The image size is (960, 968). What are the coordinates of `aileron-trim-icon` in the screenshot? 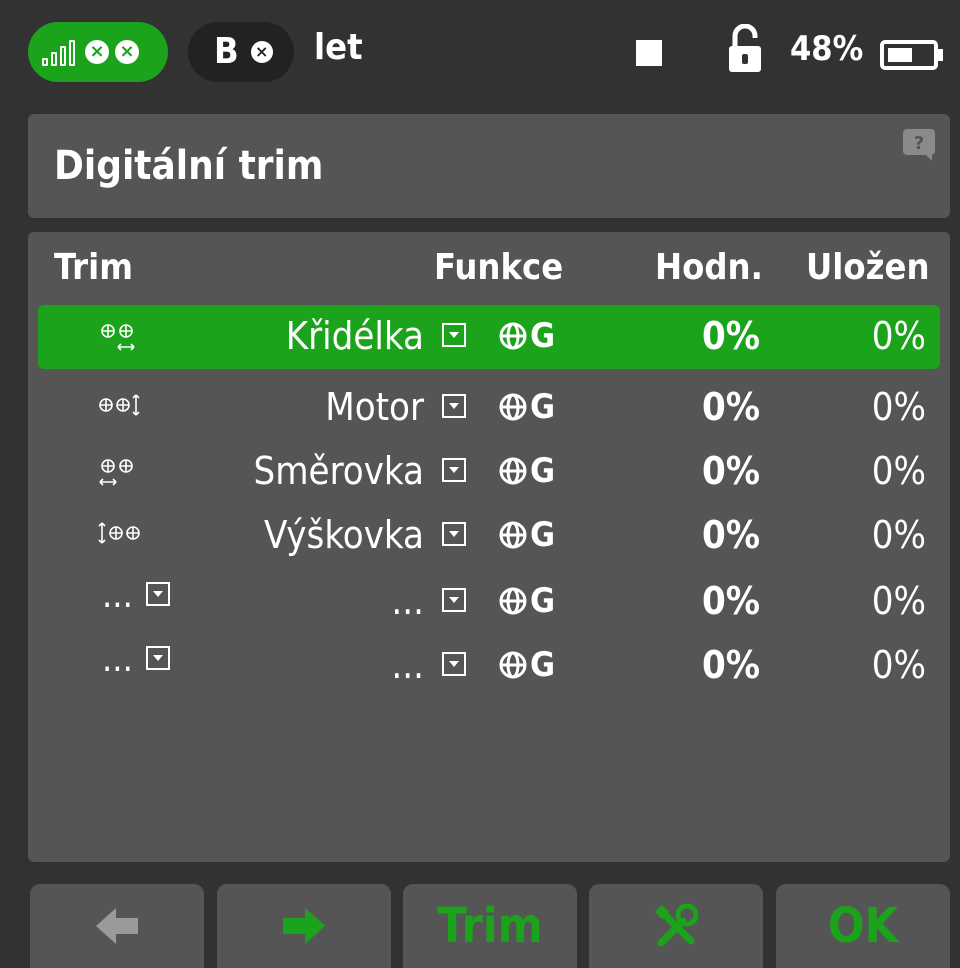 It's located at (118, 337).